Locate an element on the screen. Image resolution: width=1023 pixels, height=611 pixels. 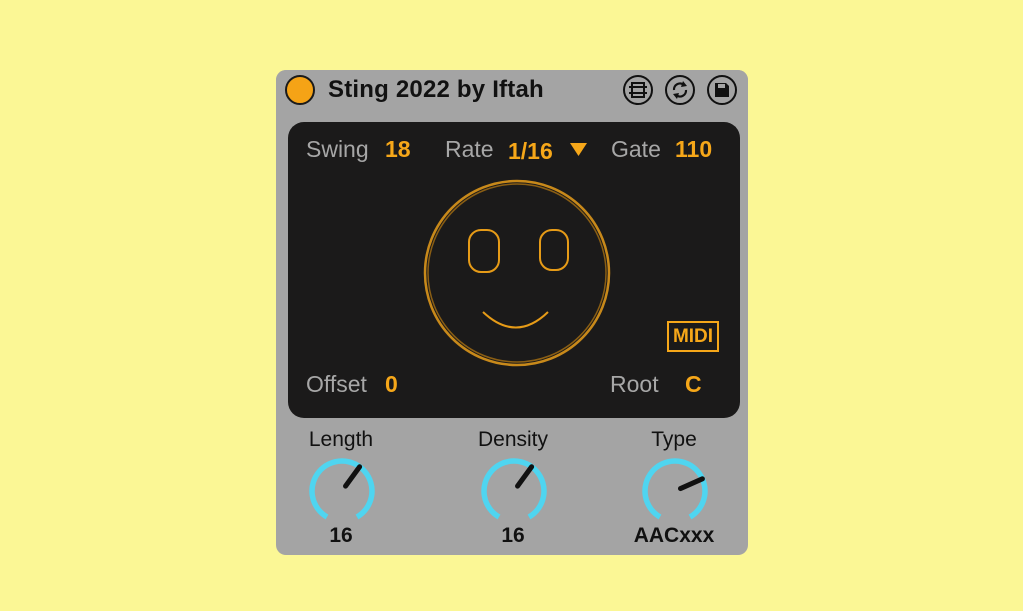
refresh-button is located at coordinates (680, 90).